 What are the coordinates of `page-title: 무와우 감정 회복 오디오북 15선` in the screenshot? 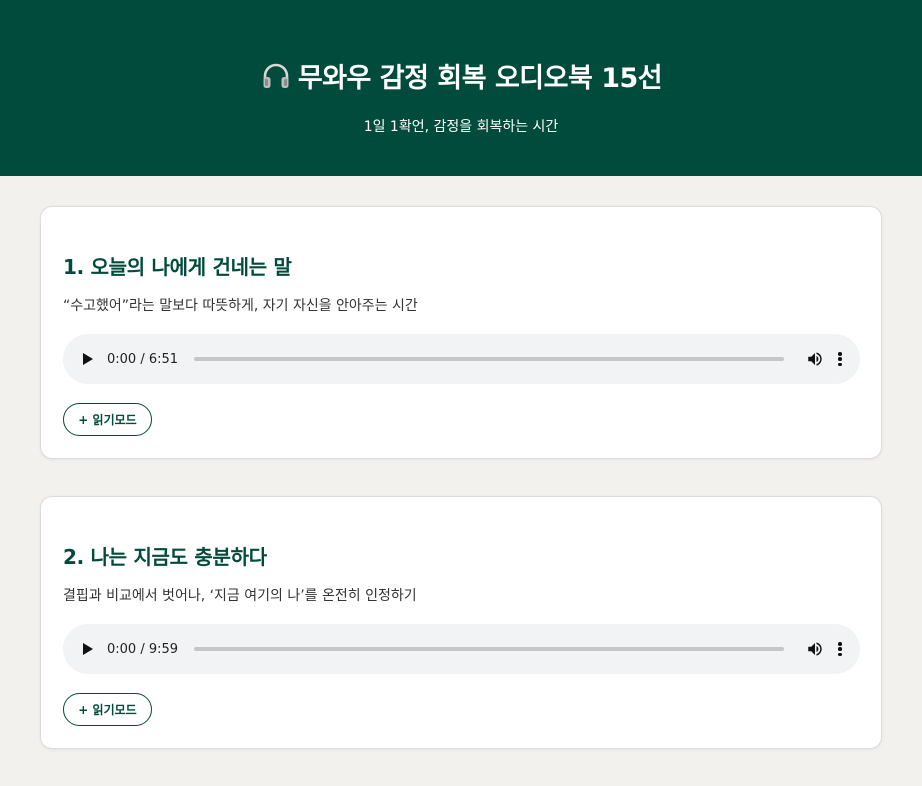 It's located at (480, 78).